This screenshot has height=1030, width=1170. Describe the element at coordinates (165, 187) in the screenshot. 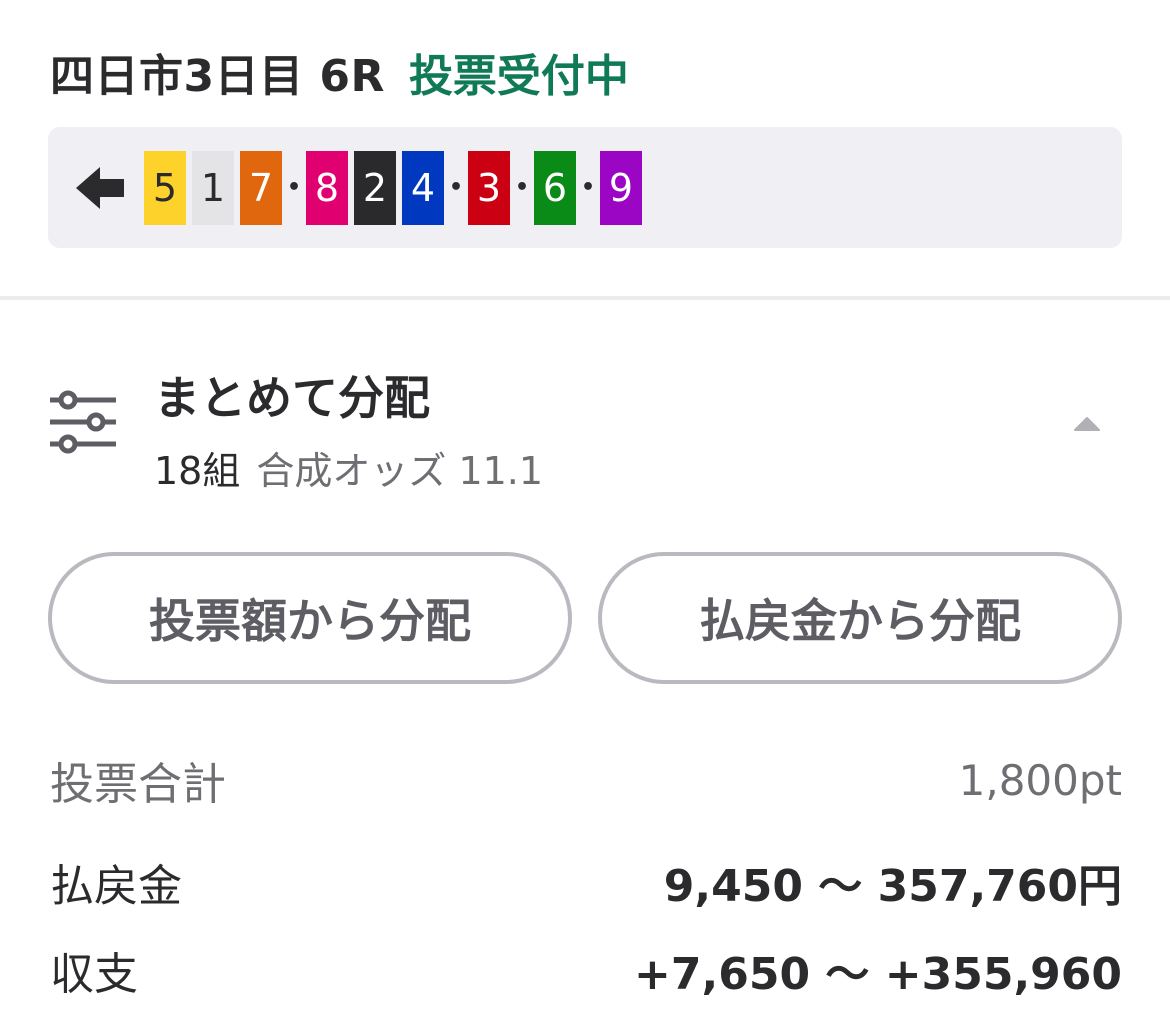

I see `bike-number-chip: 5` at that location.